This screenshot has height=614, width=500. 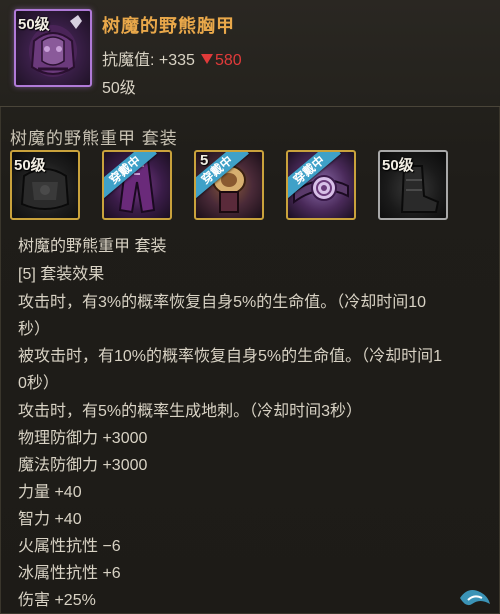 I want to click on down-arrow-icon, so click(x=206, y=59).